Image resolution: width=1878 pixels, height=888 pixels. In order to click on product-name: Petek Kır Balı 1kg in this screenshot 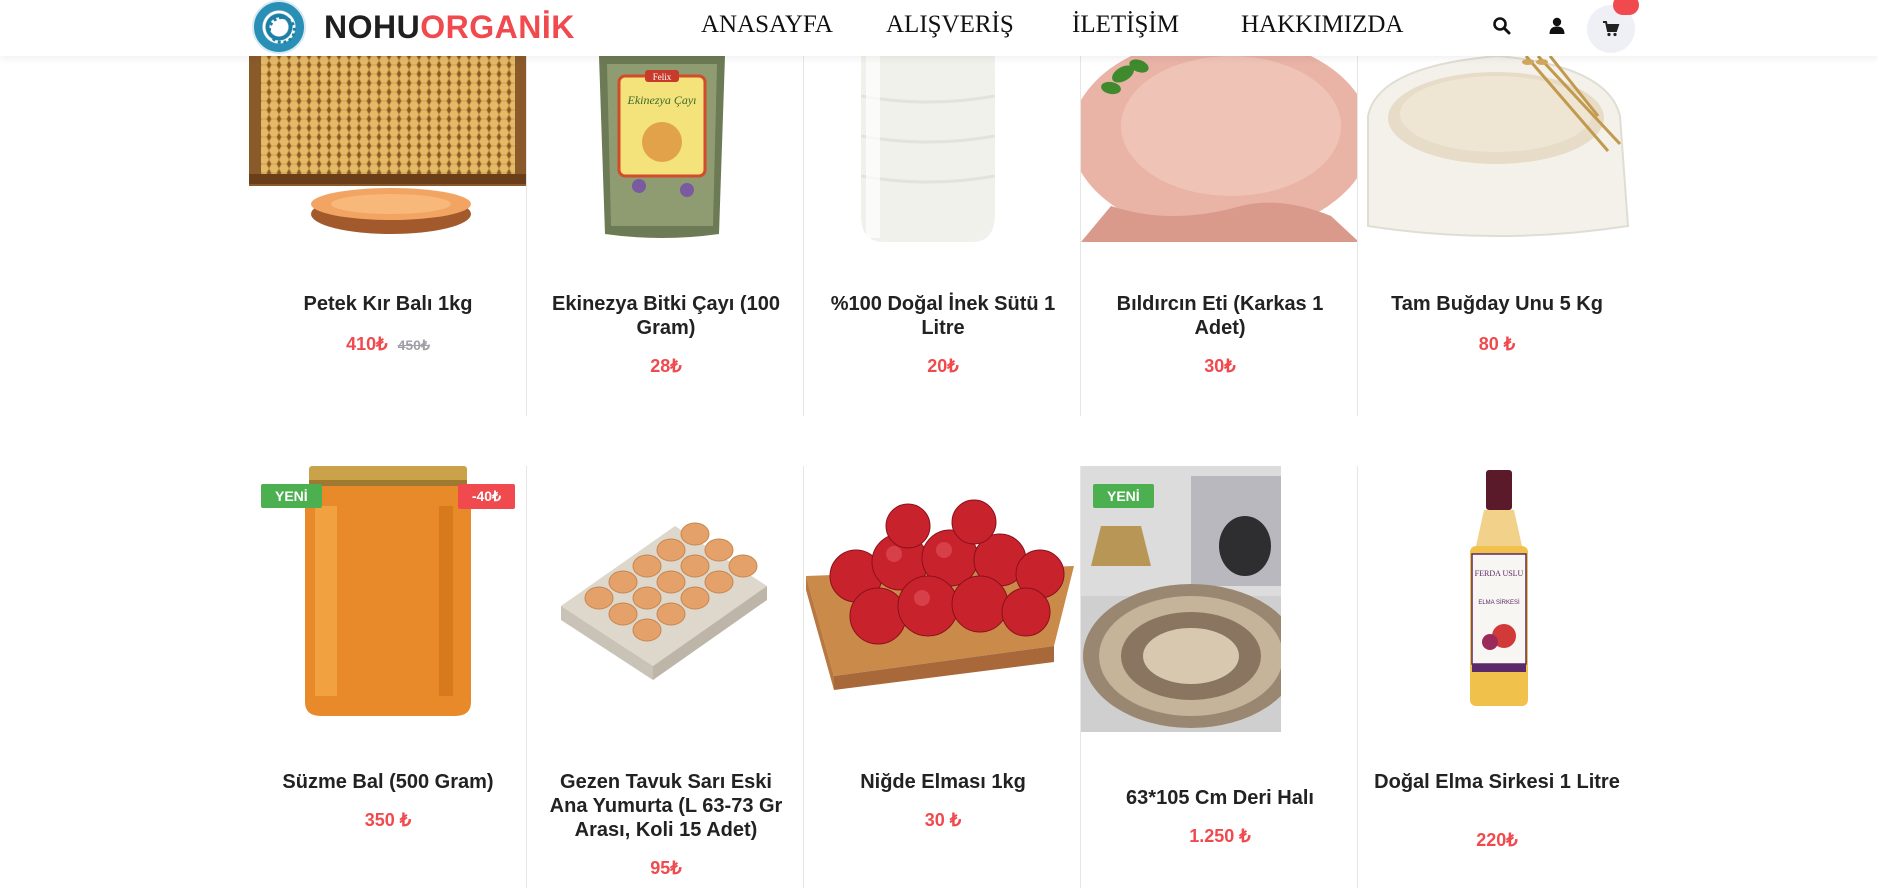, I will do `click(388, 304)`.